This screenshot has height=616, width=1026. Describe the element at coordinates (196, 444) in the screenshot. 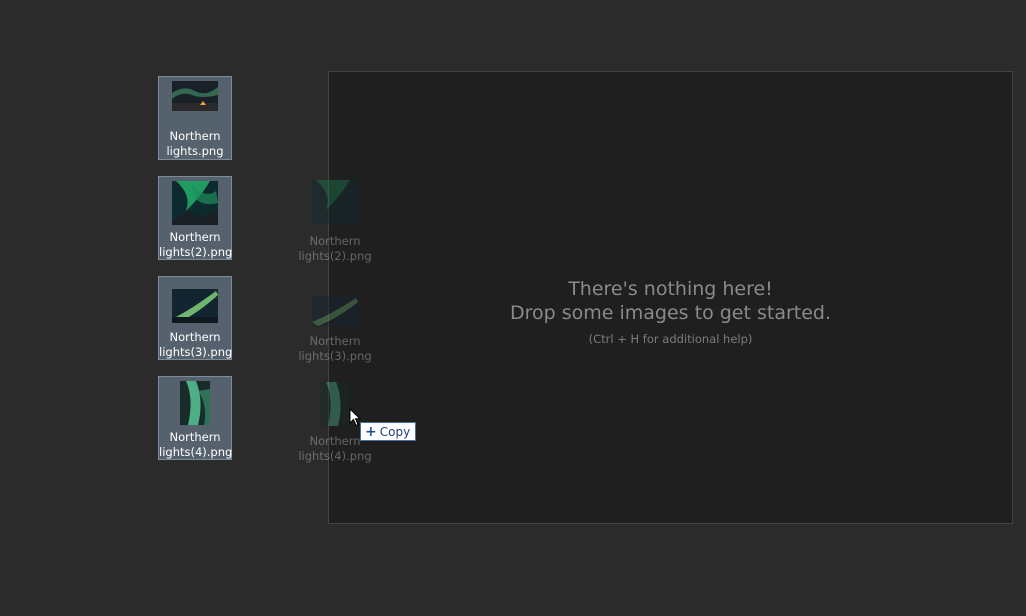

I see `desktop-icon-label: Northern lights(4).png` at that location.